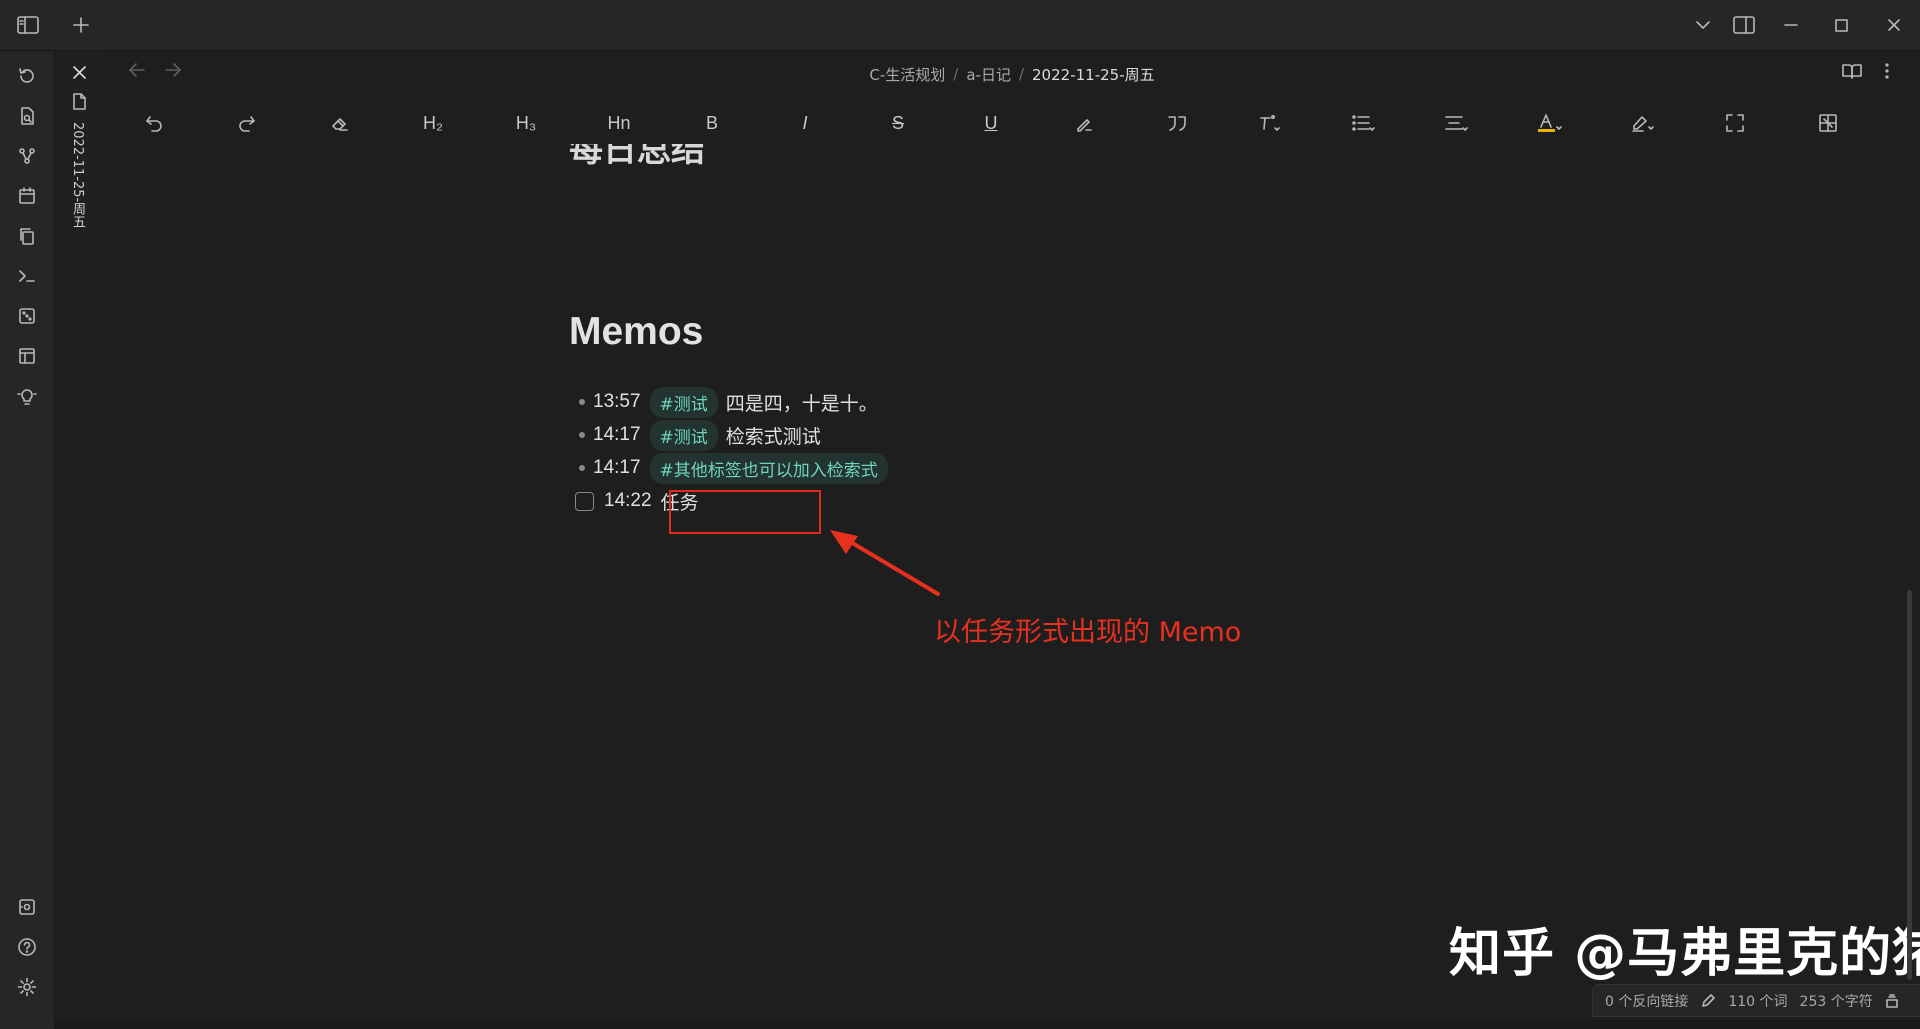 This screenshot has height=1029, width=1920. Describe the element at coordinates (27, 116) in the screenshot. I see `file-search-icon` at that location.